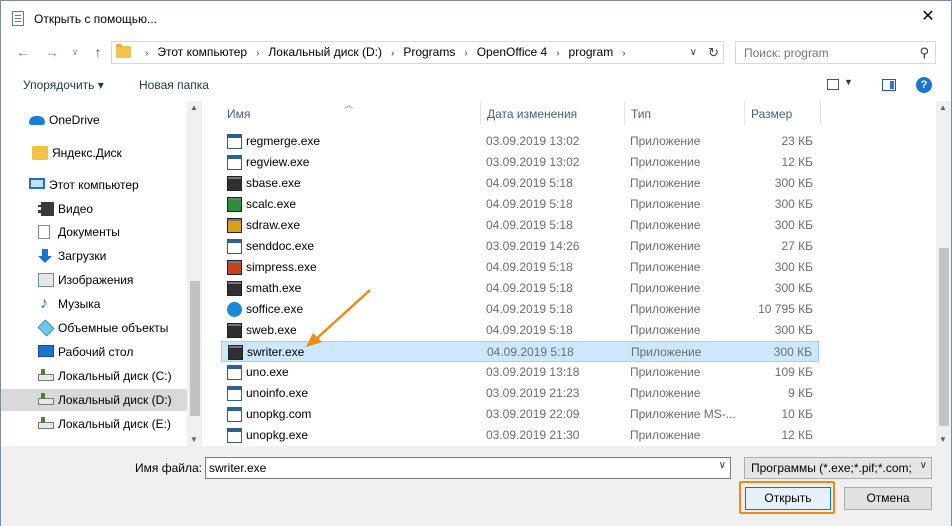 This screenshot has width=952, height=526. What do you see at coordinates (168, 468) in the screenshot?
I see `filename-label: Имя файла:` at bounding box center [168, 468].